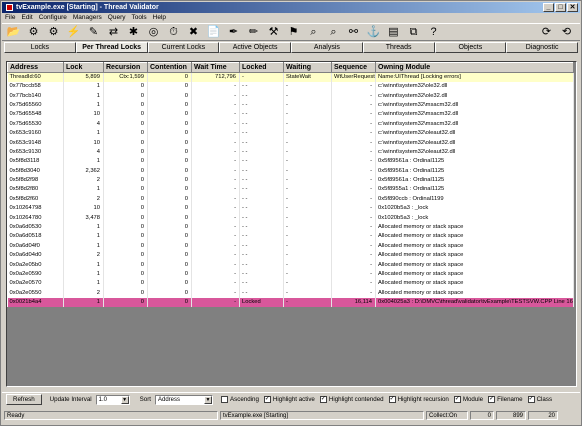 The image size is (582, 426). What do you see at coordinates (572, 7) in the screenshot?
I see `close-button: ✕` at bounding box center [572, 7].